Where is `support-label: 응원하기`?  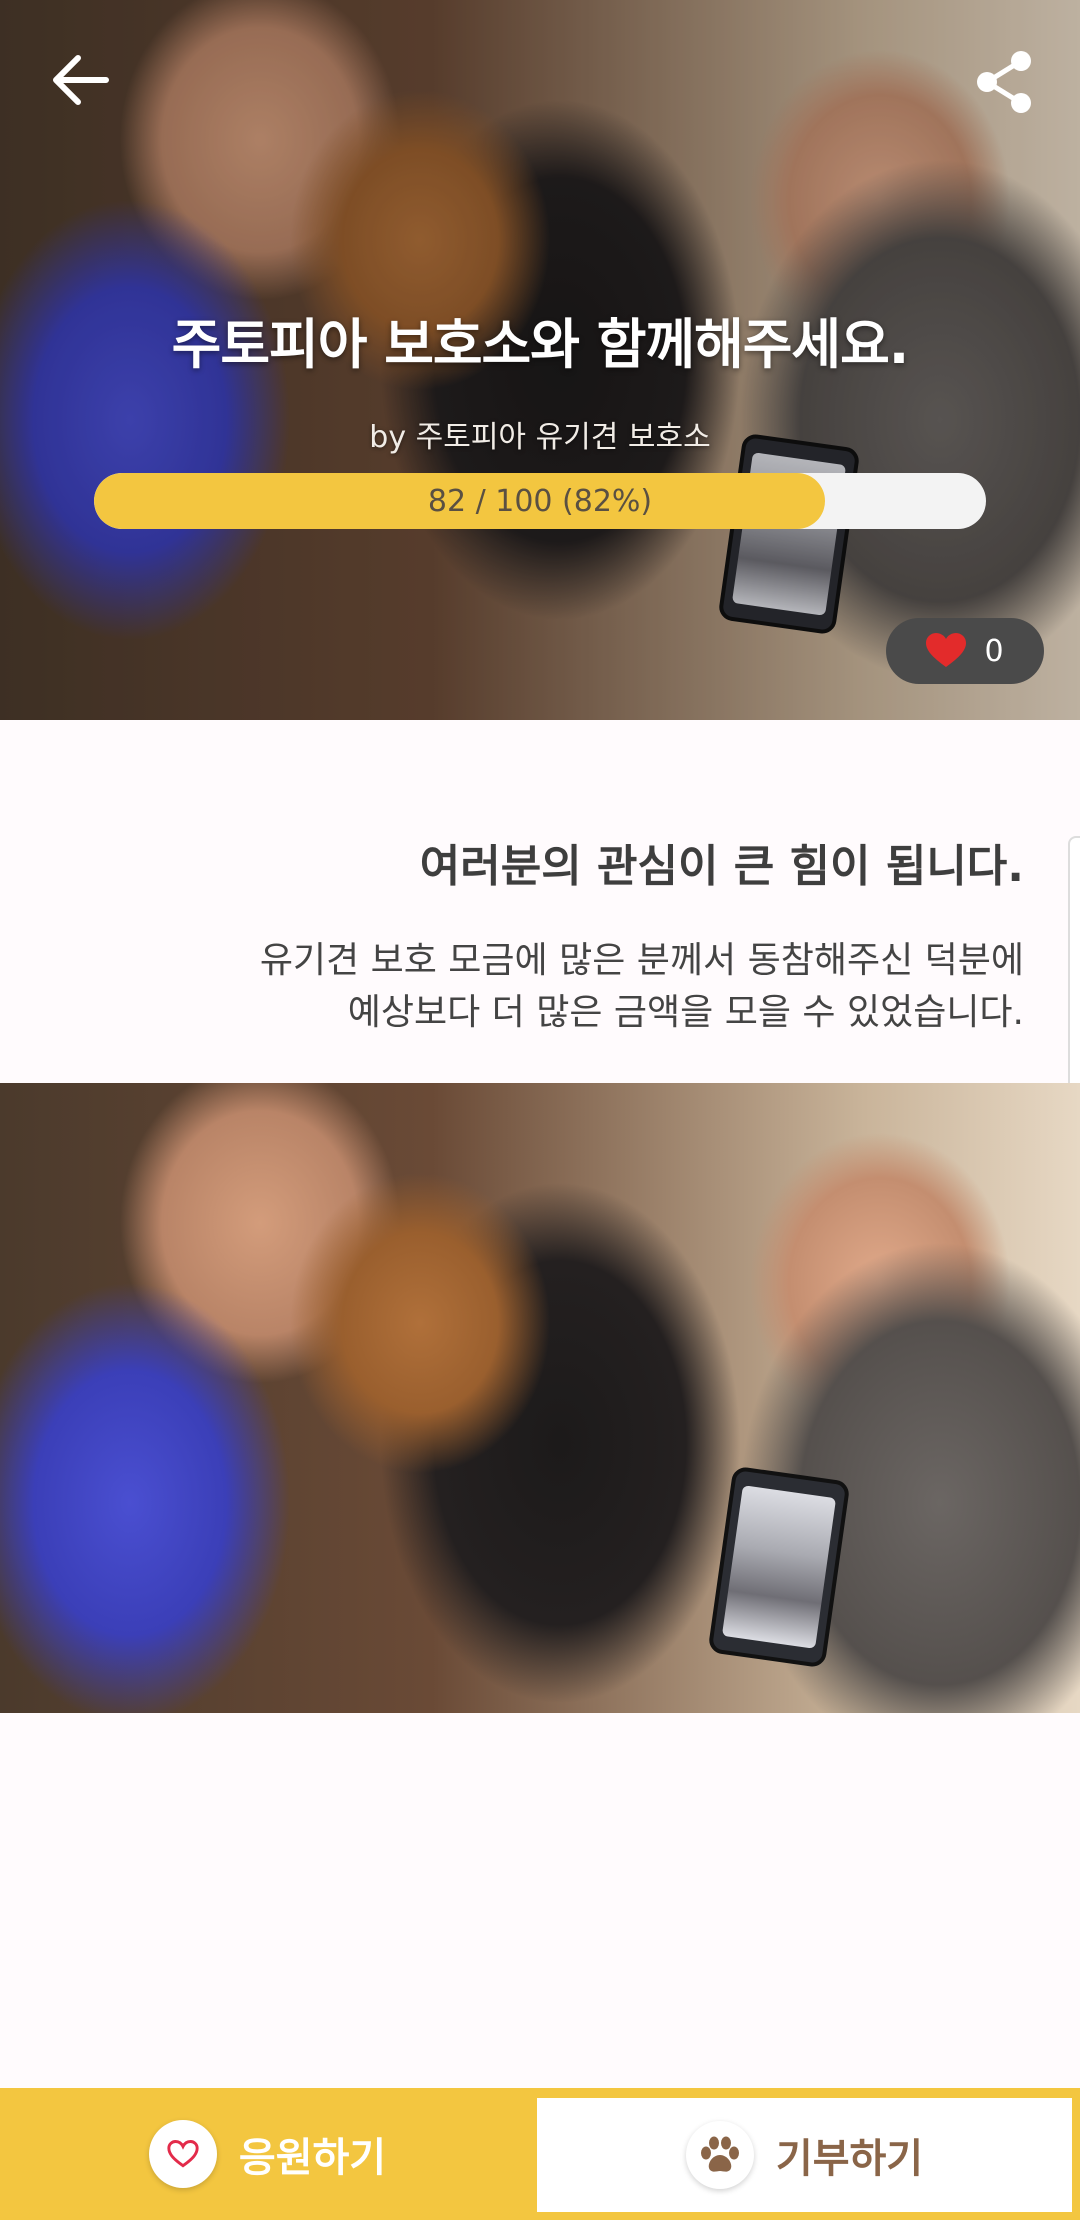
support-label: 응원하기 is located at coordinates (312, 2158).